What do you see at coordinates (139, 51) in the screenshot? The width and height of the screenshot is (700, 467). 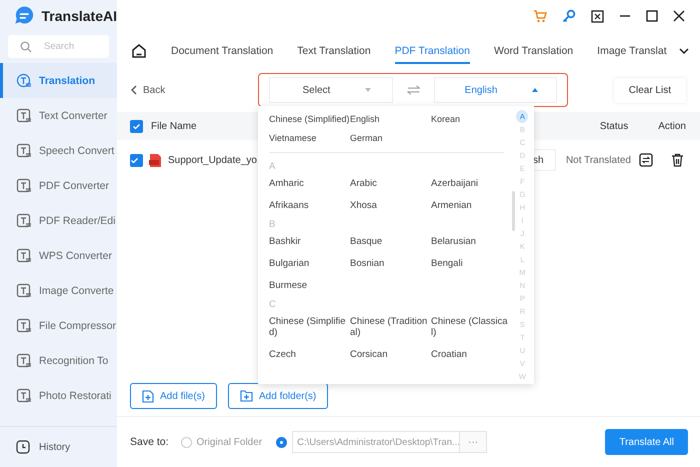 I see `home-icon` at bounding box center [139, 51].